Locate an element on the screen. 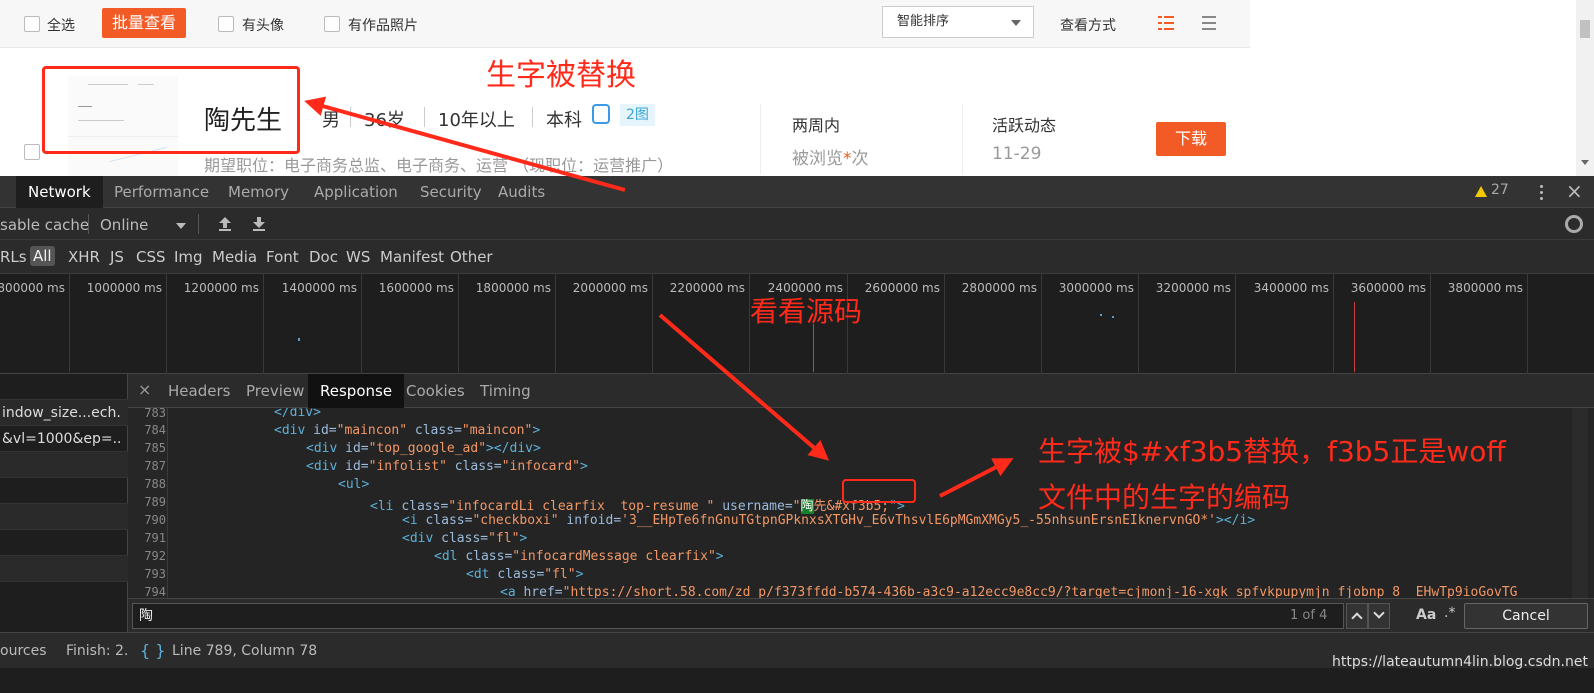 The width and height of the screenshot is (1594, 693). timeline-tick-label: 800000 ms is located at coordinates (32, 288).